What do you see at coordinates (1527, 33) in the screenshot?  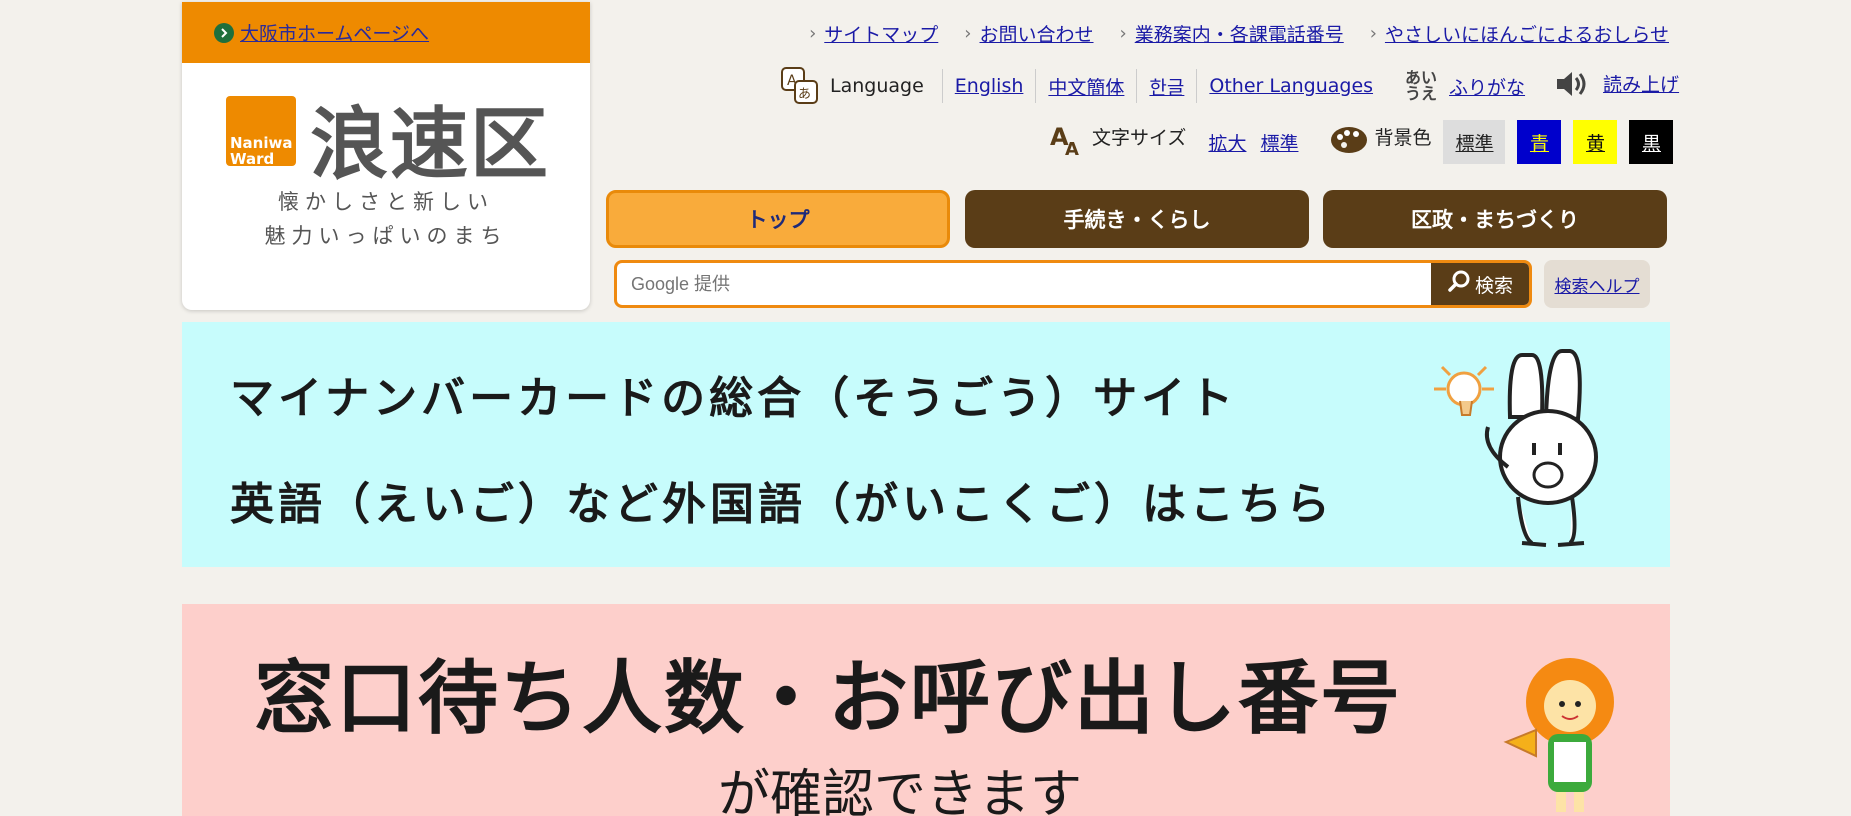 I see `easy-japanese-link: やさしいにほんごによるおしらせ` at bounding box center [1527, 33].